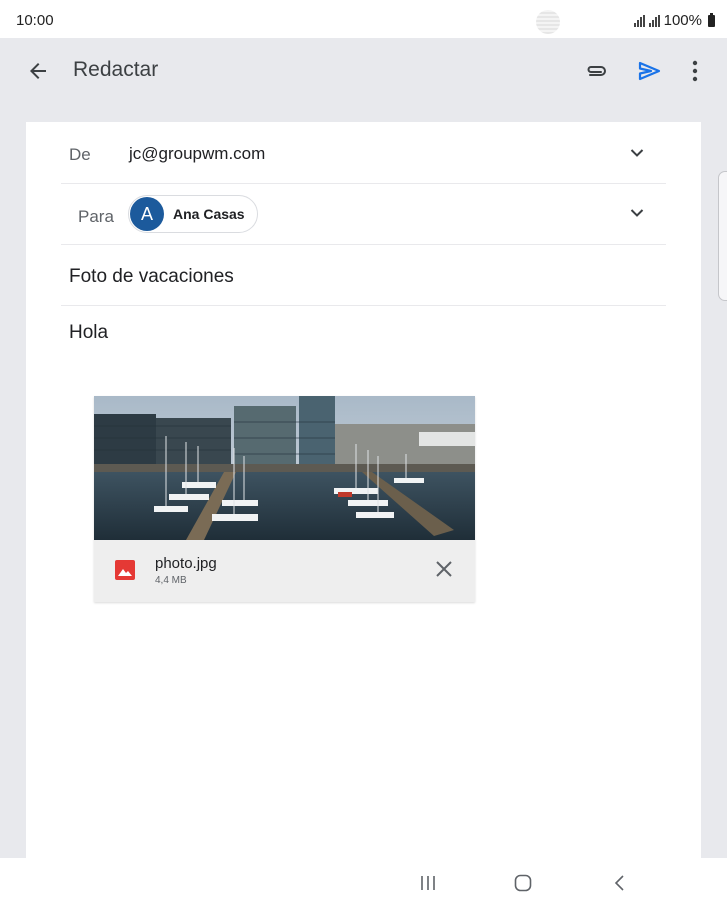 Image resolution: width=727 pixels, height=908 pixels. Describe the element at coordinates (80, 154) in the screenshot. I see `from-label: De` at that location.